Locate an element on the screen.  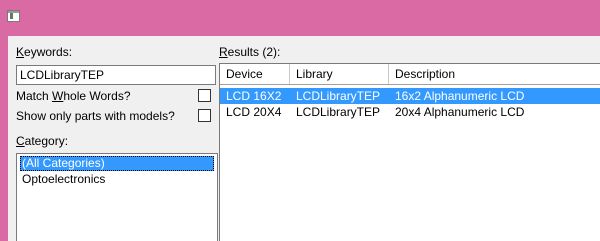
cell-description: 20x4 Alphanumeric LCD is located at coordinates (460, 112).